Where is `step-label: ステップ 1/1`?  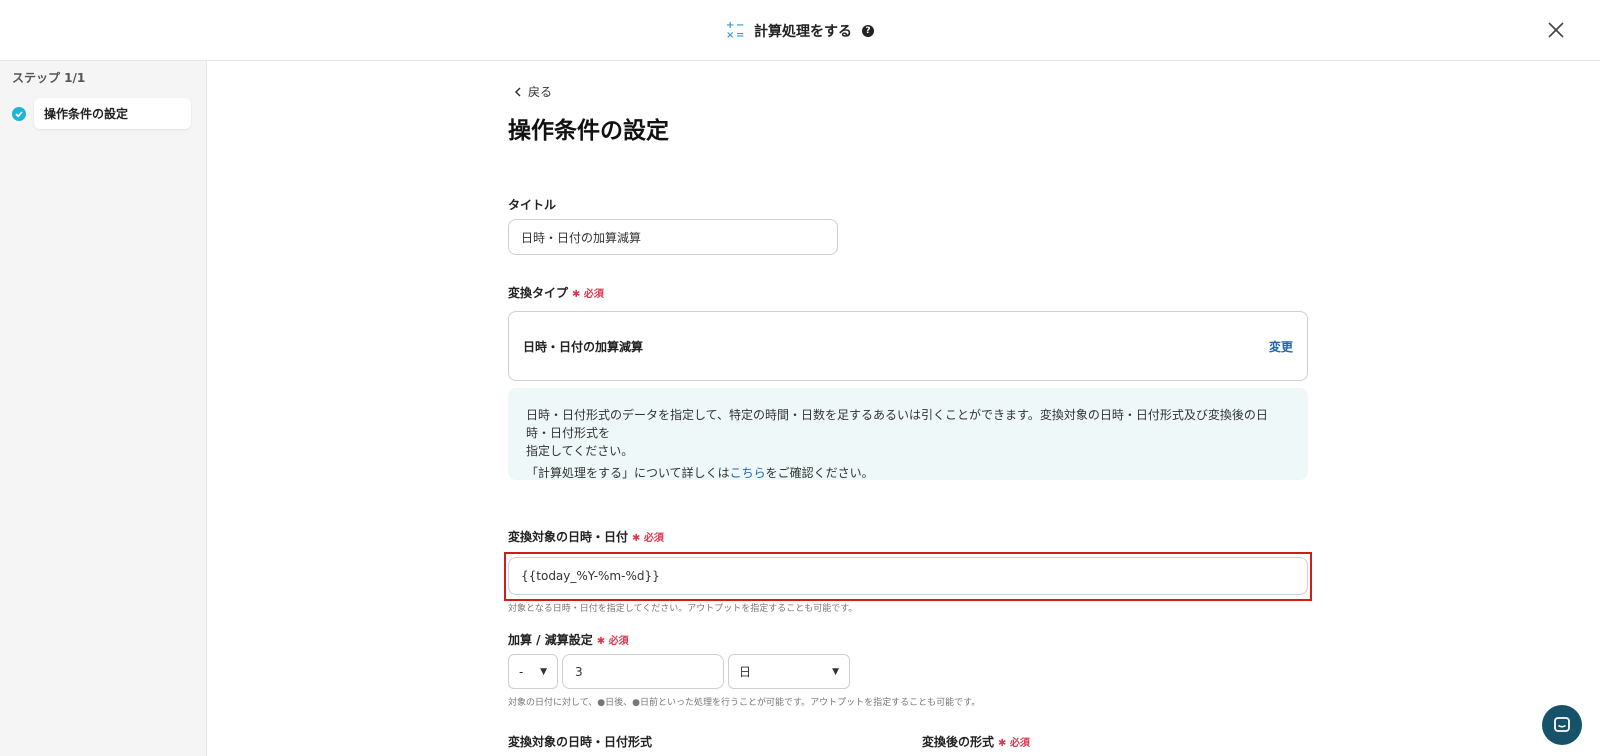 step-label: ステップ 1/1 is located at coordinates (49, 78).